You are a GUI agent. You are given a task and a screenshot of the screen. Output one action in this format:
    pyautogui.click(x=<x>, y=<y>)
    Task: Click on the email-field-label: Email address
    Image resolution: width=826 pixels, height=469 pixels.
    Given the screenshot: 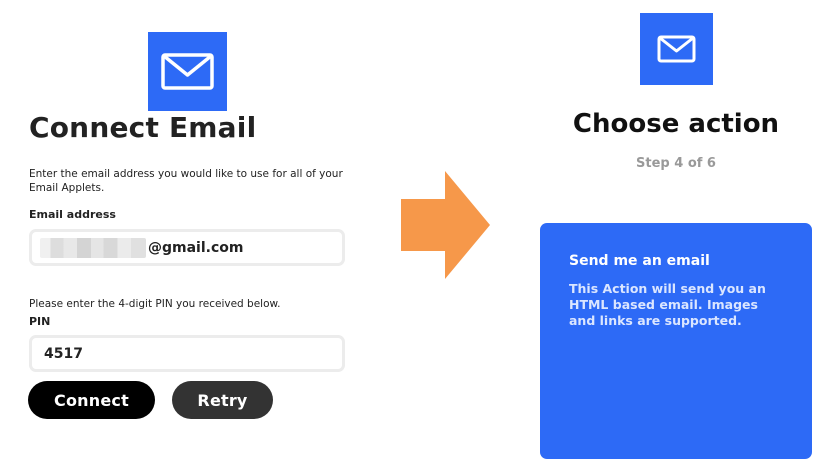 What is the action you would take?
    pyautogui.click(x=72, y=214)
    